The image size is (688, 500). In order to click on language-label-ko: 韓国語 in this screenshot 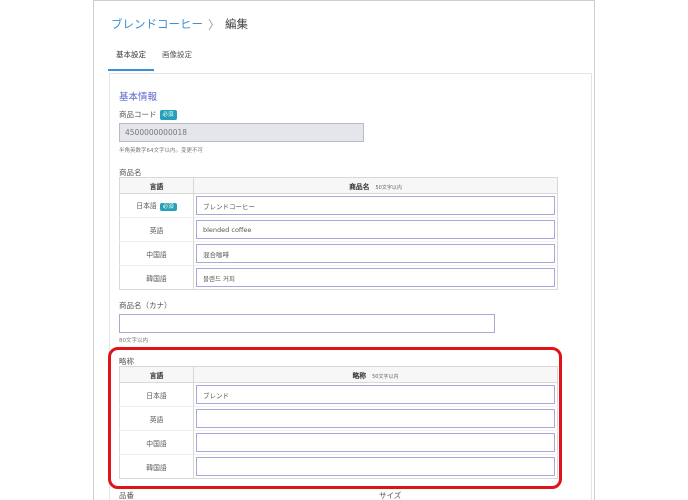, I will do `click(156, 277)`.